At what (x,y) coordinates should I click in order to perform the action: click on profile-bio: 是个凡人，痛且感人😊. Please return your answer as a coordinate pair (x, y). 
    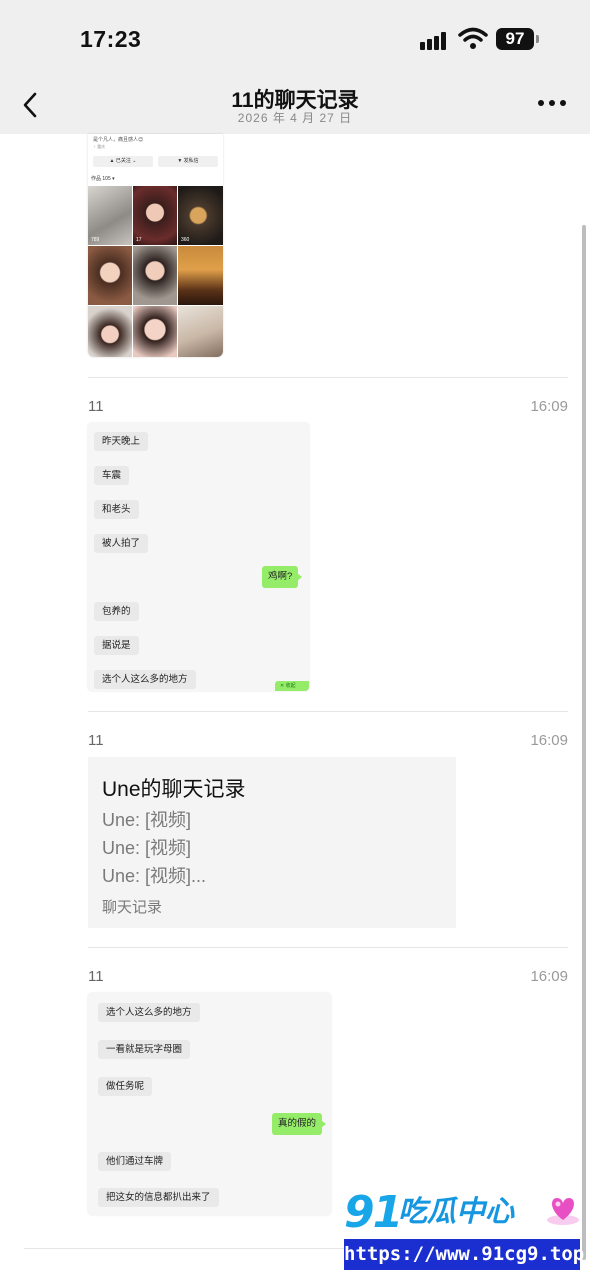
    Looking at the image, I should click on (118, 140).